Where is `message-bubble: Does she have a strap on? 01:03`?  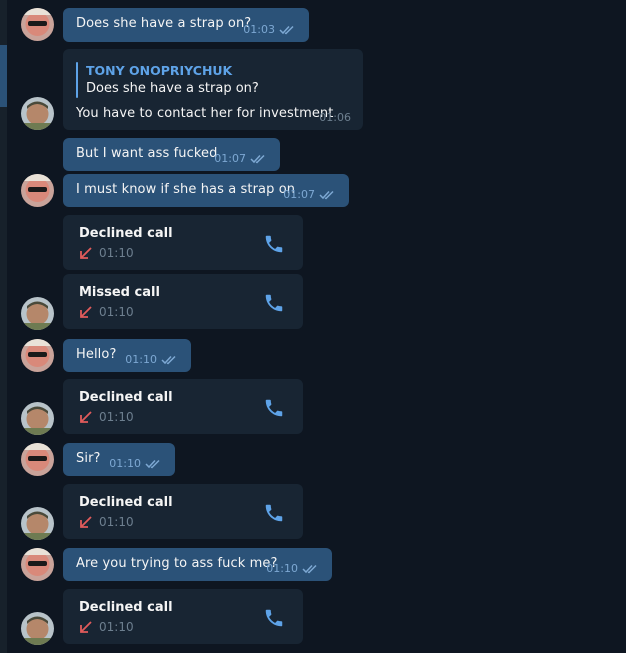 message-bubble: Does she have a strap on? 01:03 is located at coordinates (186, 25).